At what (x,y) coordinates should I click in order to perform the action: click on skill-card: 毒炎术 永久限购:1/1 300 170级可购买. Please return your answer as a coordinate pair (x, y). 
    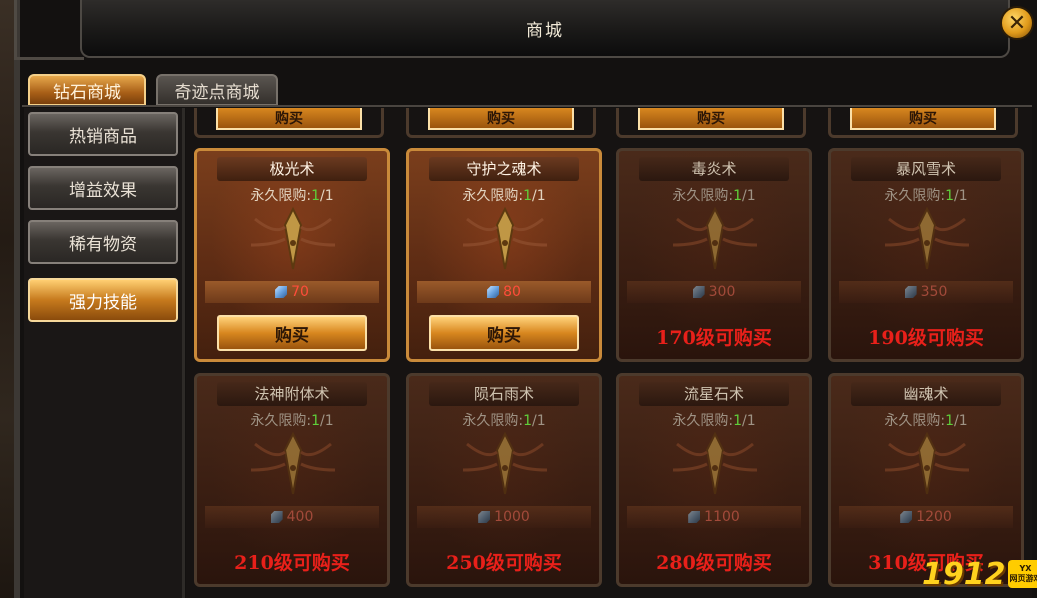
    Looking at the image, I should click on (714, 255).